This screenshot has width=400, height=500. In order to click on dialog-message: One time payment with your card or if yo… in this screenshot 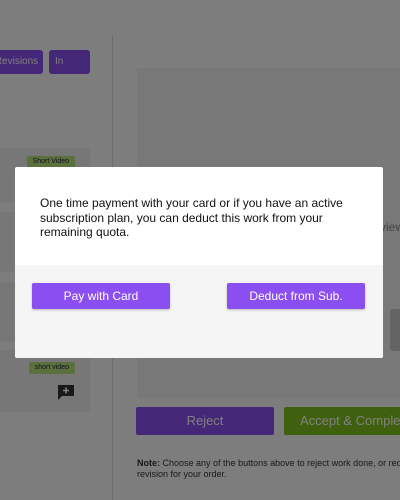, I will do `click(191, 217)`.